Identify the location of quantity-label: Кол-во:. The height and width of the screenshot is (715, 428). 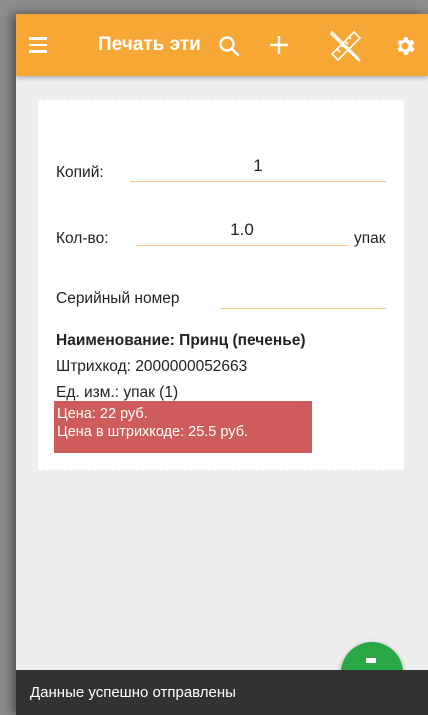
(82, 238).